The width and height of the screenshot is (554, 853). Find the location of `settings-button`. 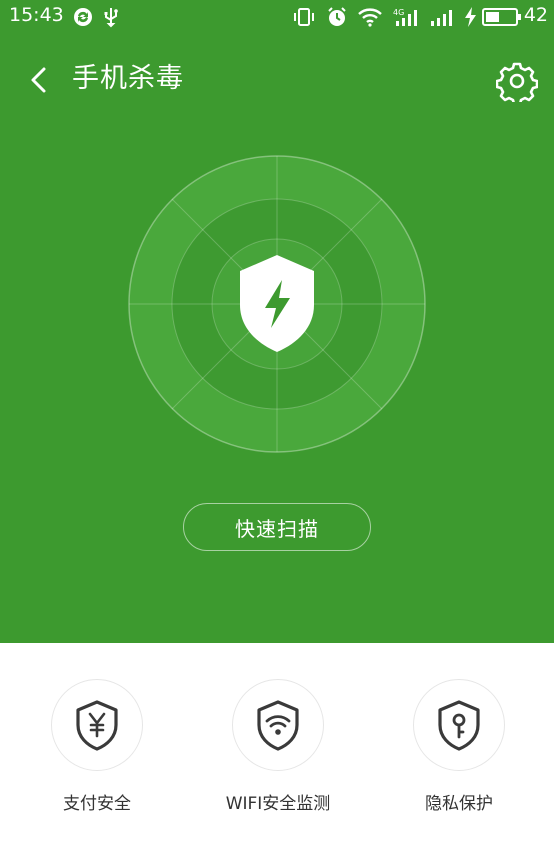

settings-button is located at coordinates (517, 83).